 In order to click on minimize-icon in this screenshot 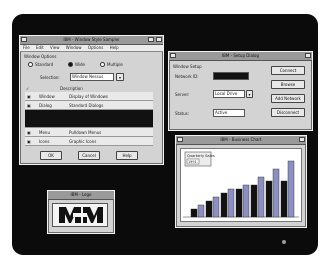, I will do `click(151, 39)`.